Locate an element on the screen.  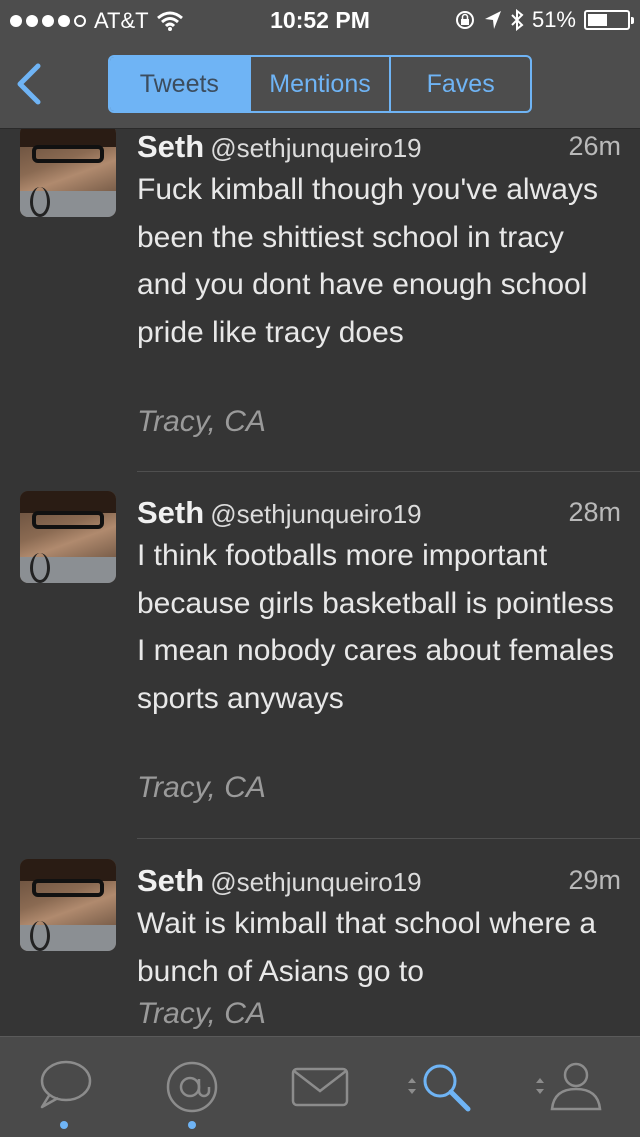
tweet-timestamp: 28m is located at coordinates (594, 512).